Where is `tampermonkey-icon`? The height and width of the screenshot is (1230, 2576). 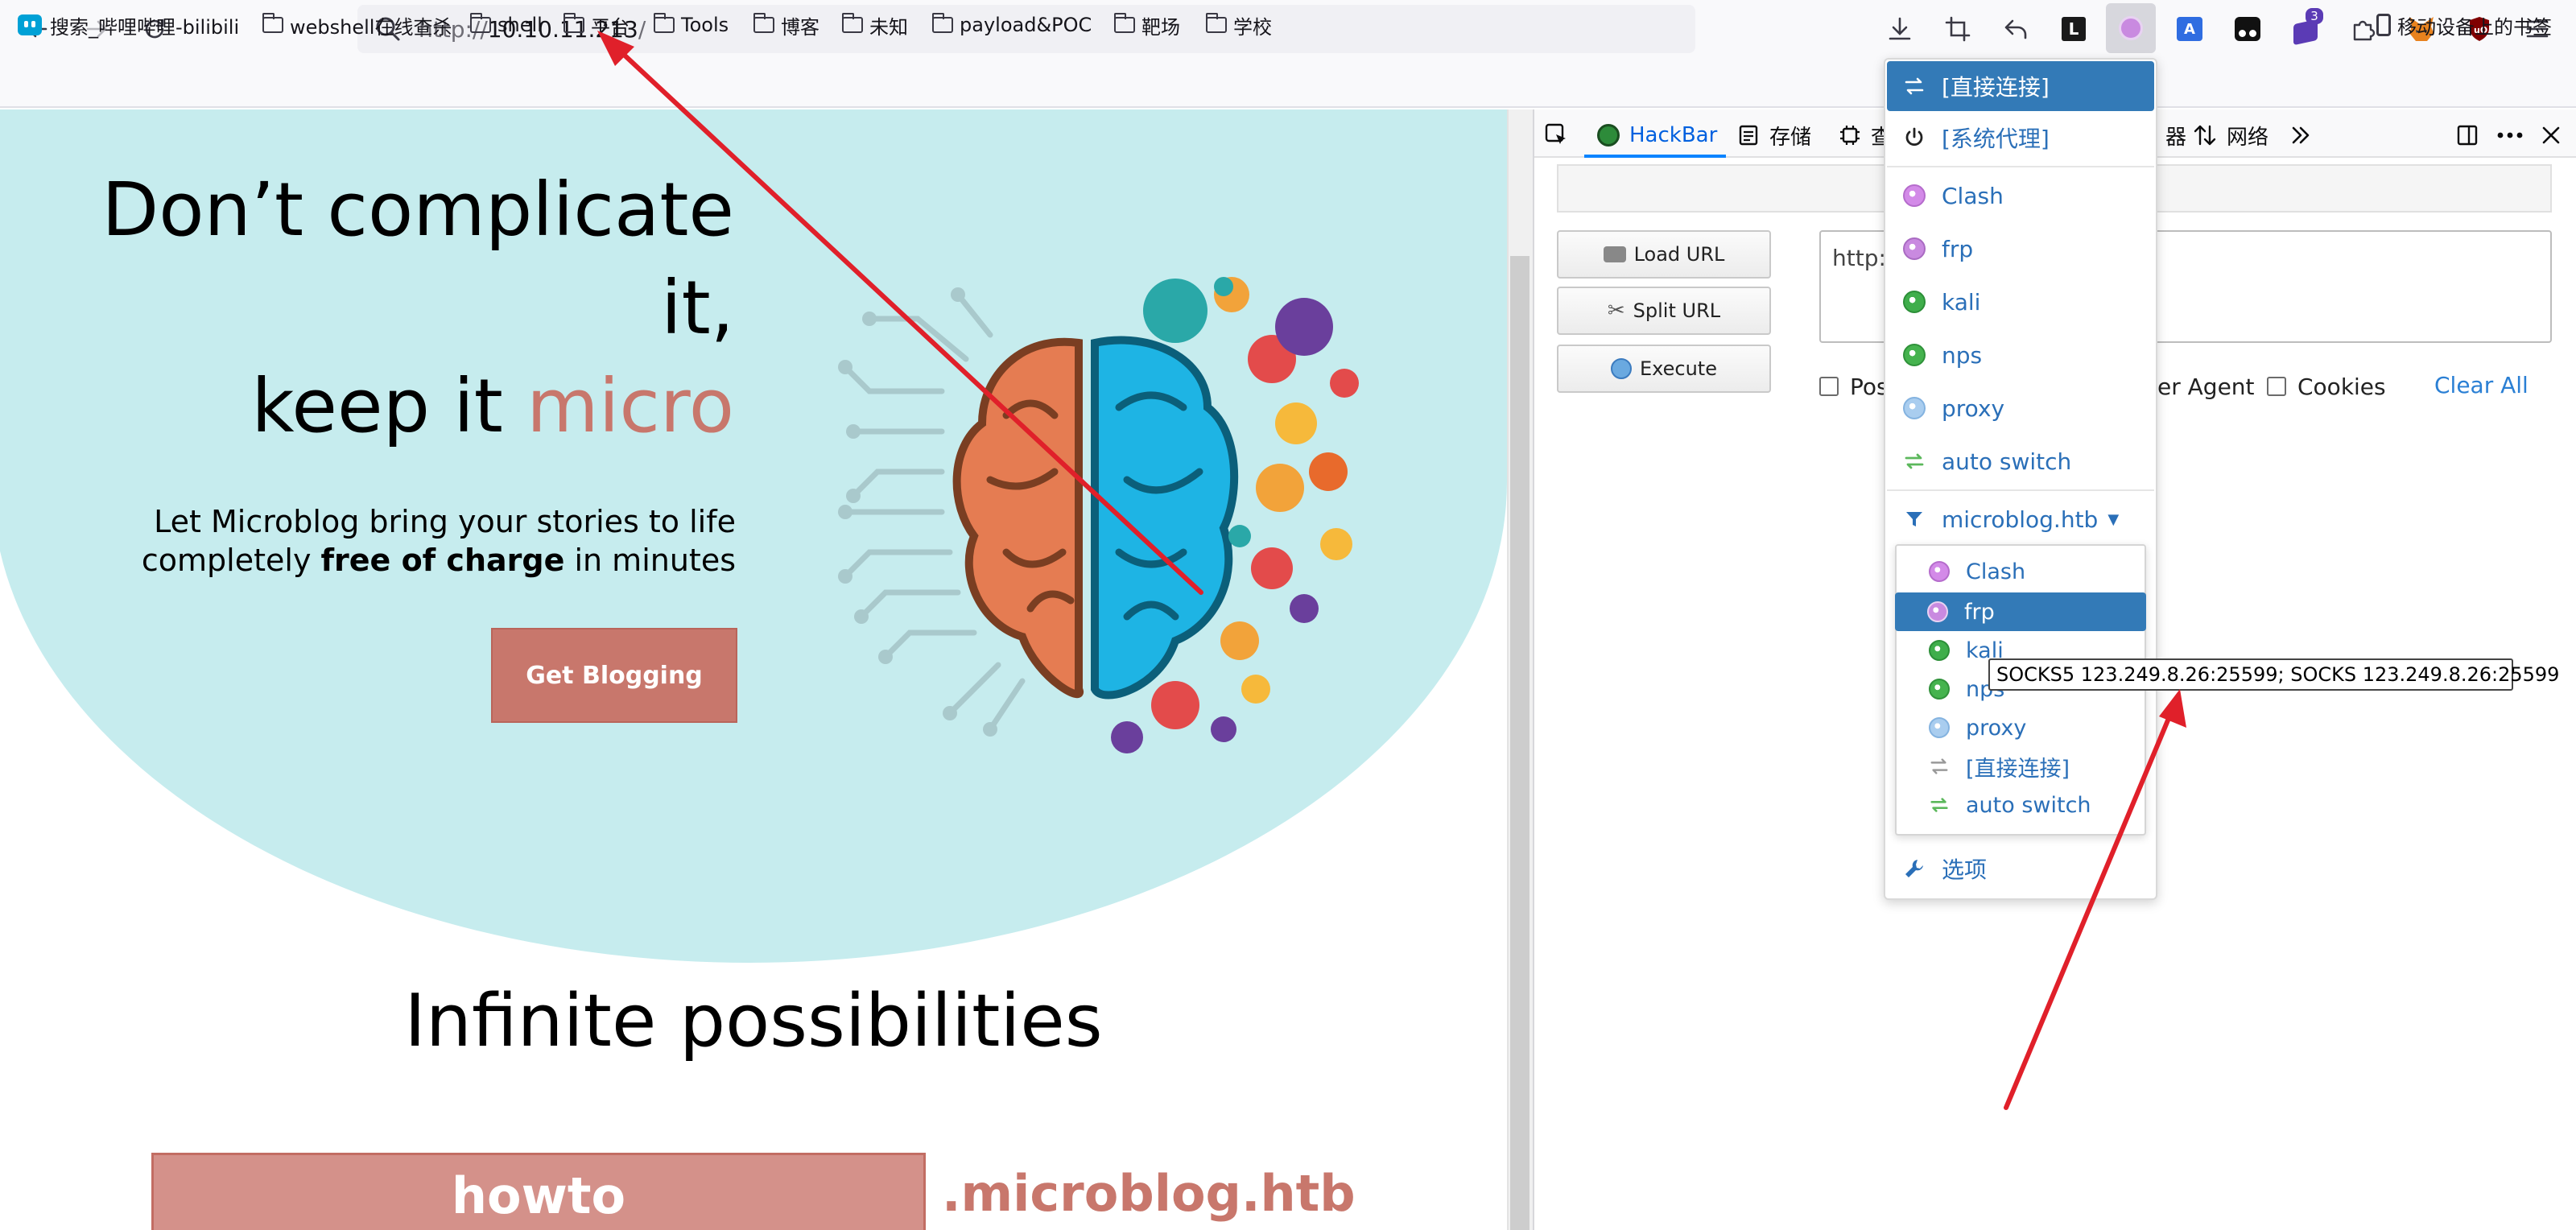 tampermonkey-icon is located at coordinates (2247, 29).